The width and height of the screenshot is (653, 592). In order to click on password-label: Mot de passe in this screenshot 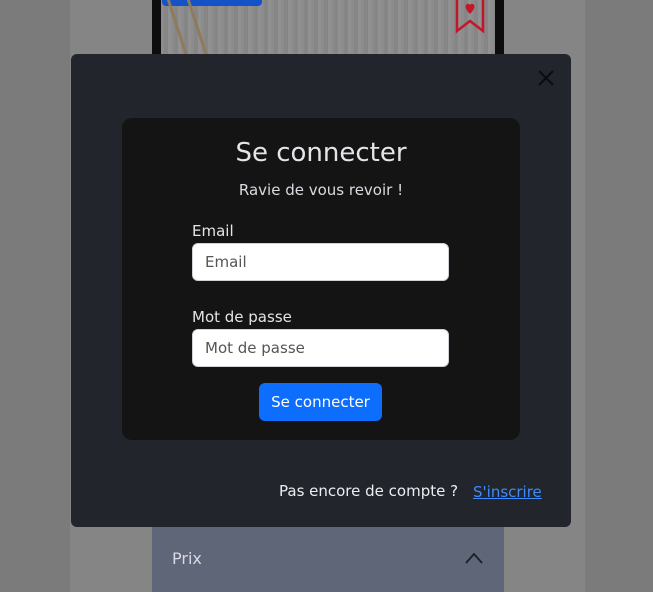, I will do `click(242, 317)`.